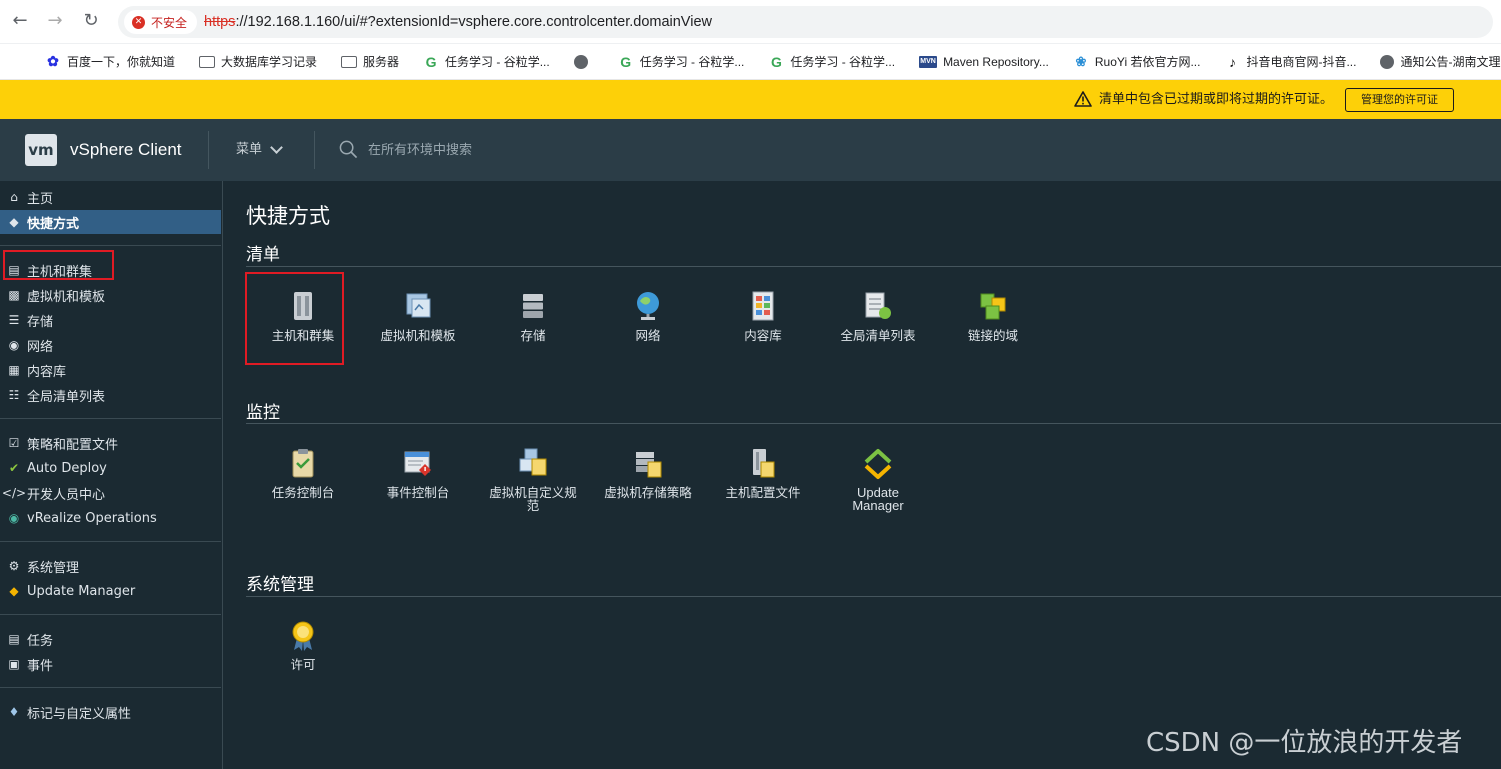 This screenshot has height=769, width=1501. I want to click on page-title: 快捷方式, so click(288, 216).